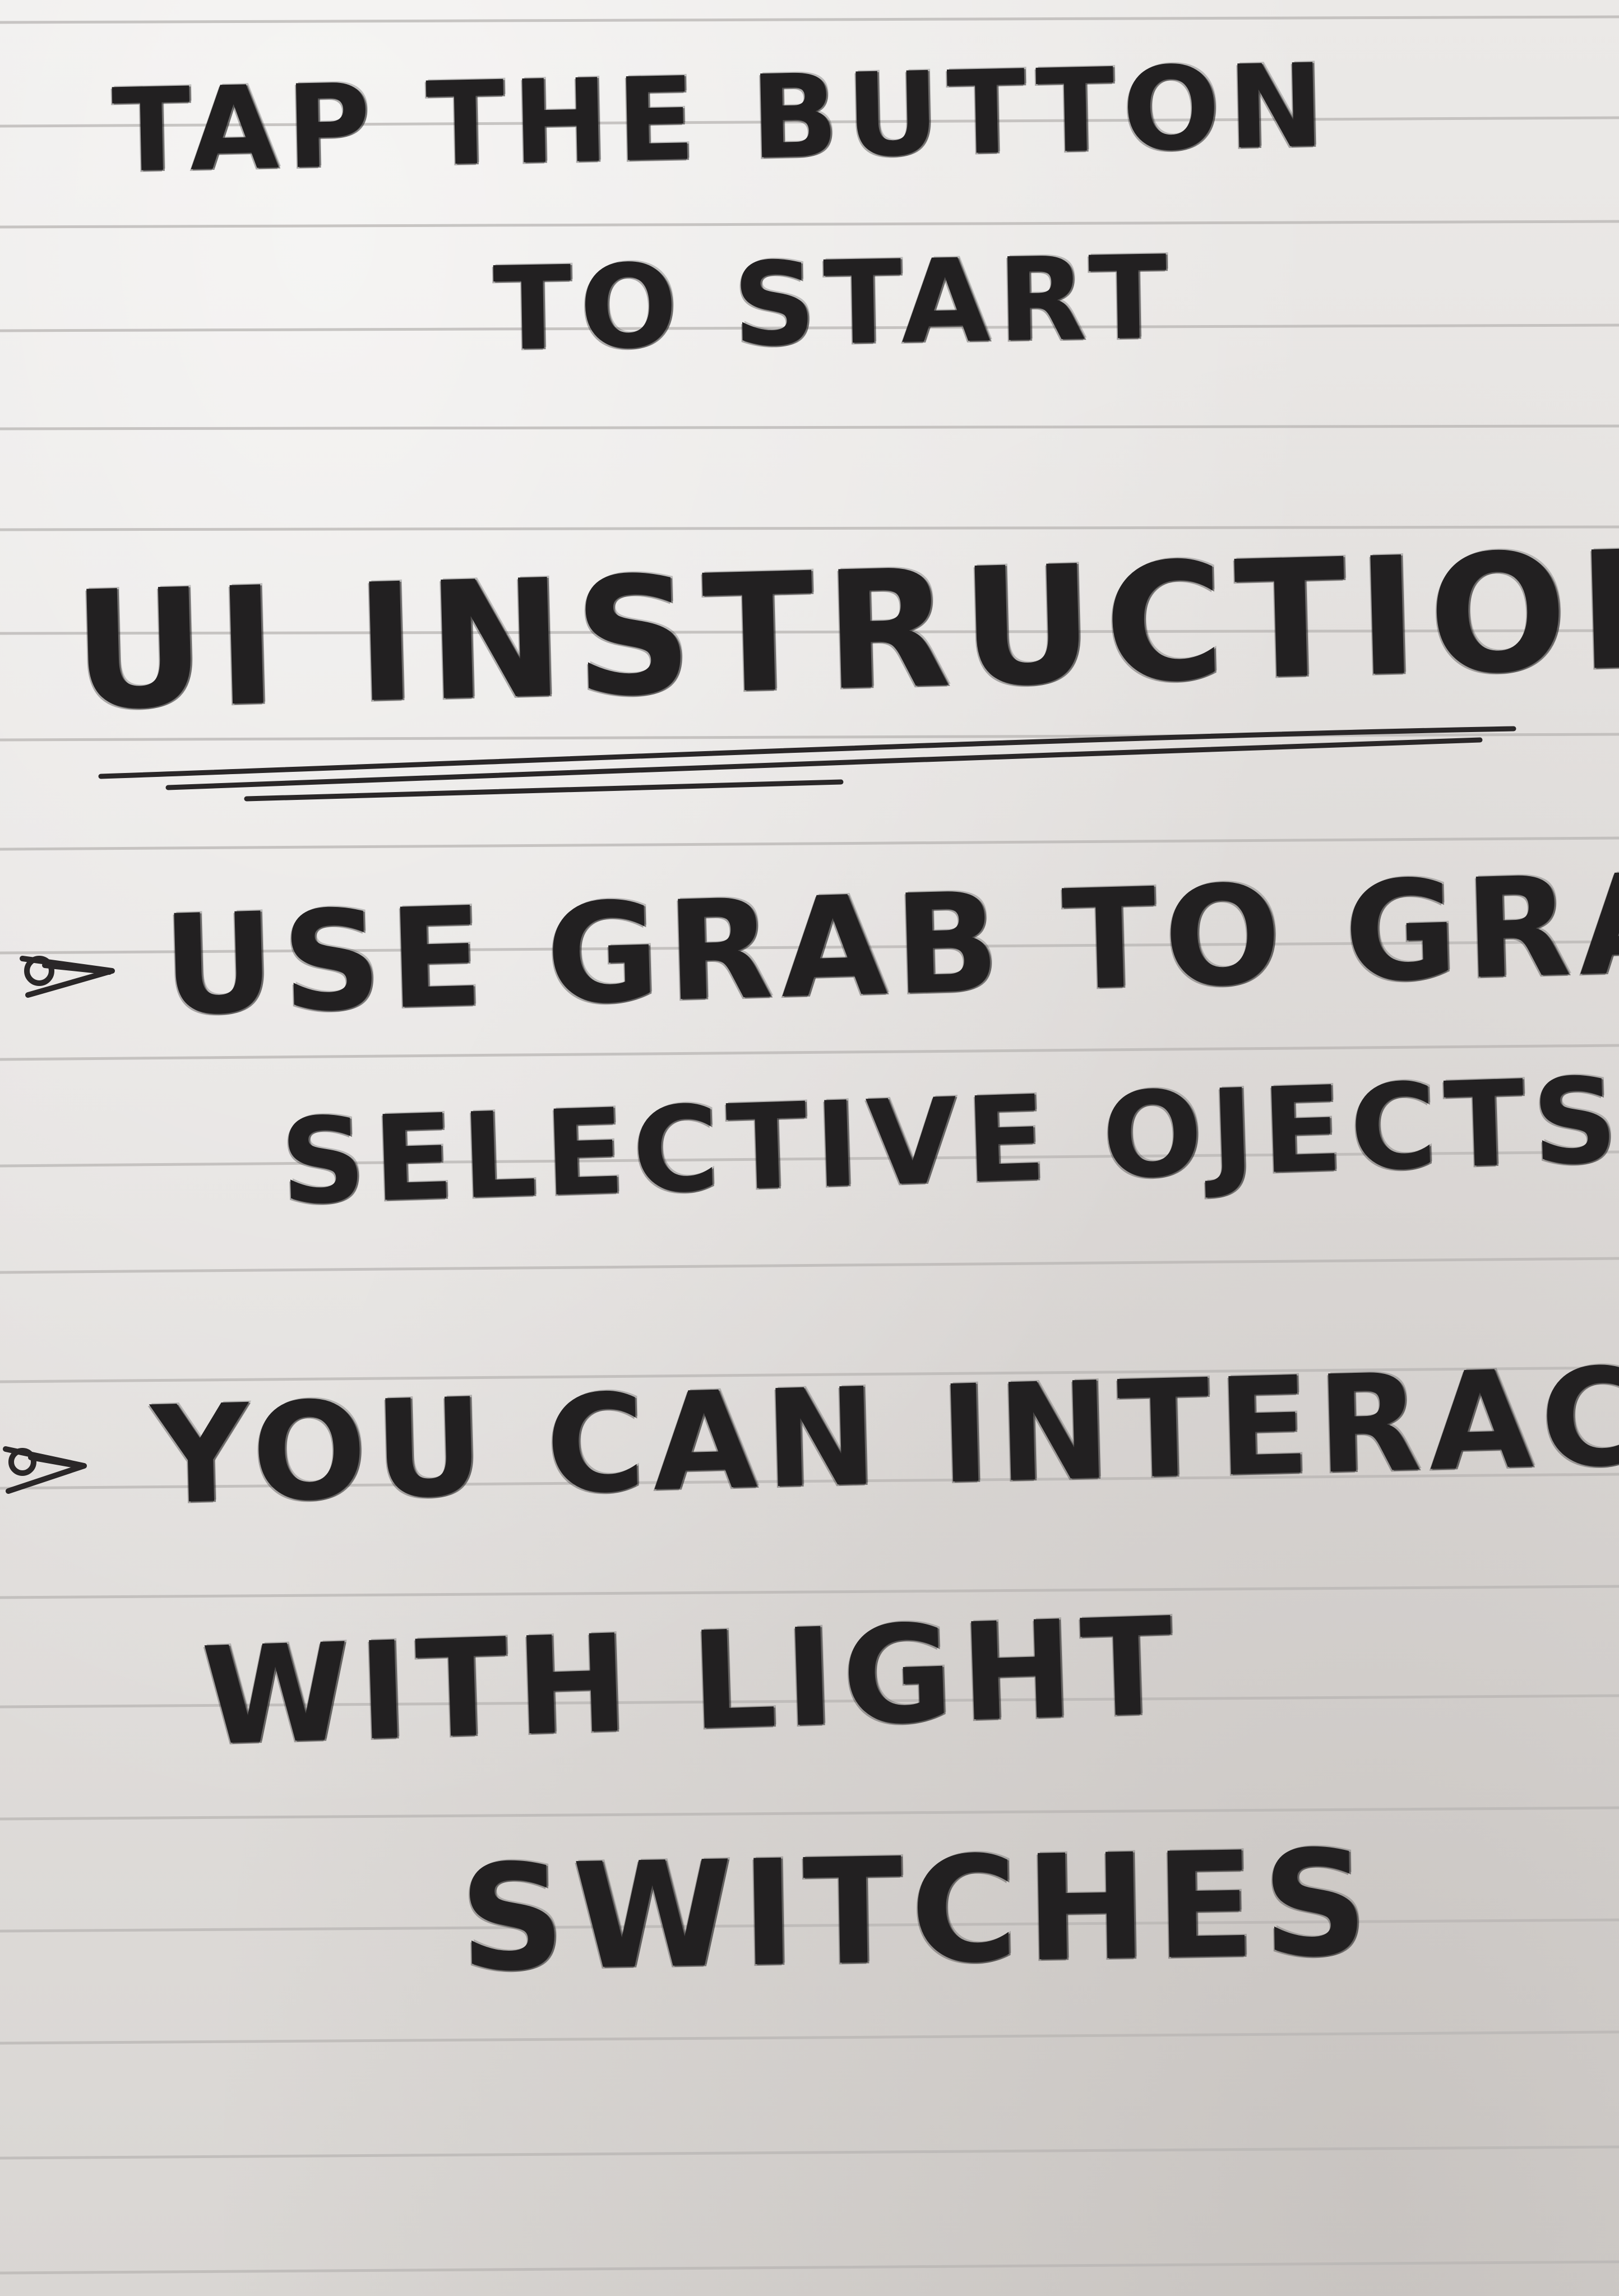 Image resolution: width=1619 pixels, height=2296 pixels. Describe the element at coordinates (722, 118) in the screenshot. I see `instruction-header-line-1: TAP THE BUTTON` at that location.